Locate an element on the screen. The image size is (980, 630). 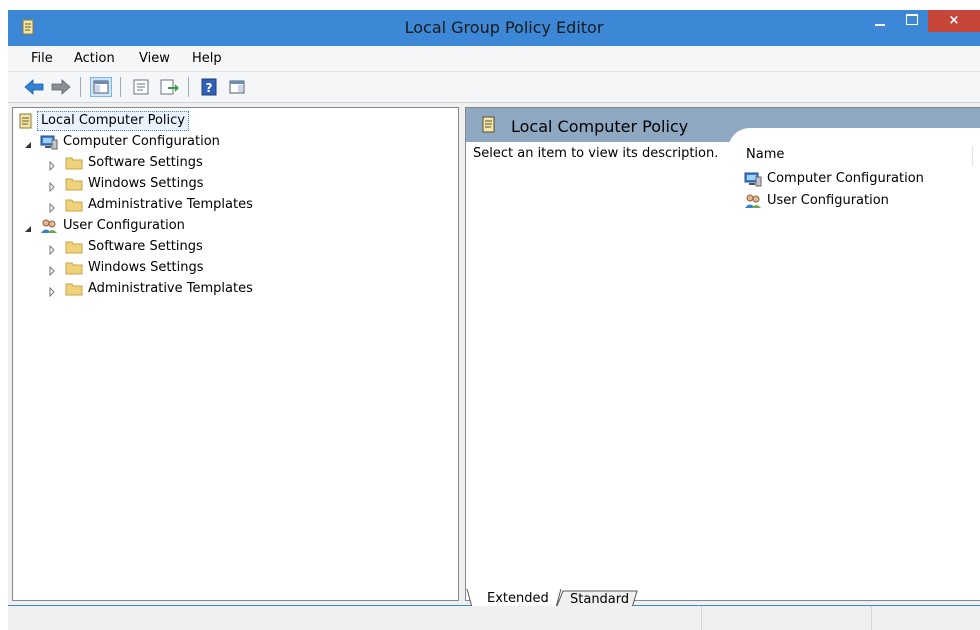
window-title: Local Group Policy Editor is located at coordinates (504, 27).